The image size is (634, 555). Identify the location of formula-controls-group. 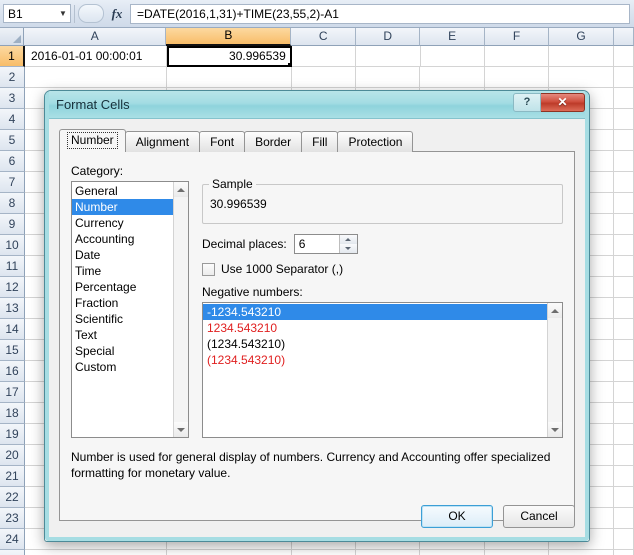
(91, 13).